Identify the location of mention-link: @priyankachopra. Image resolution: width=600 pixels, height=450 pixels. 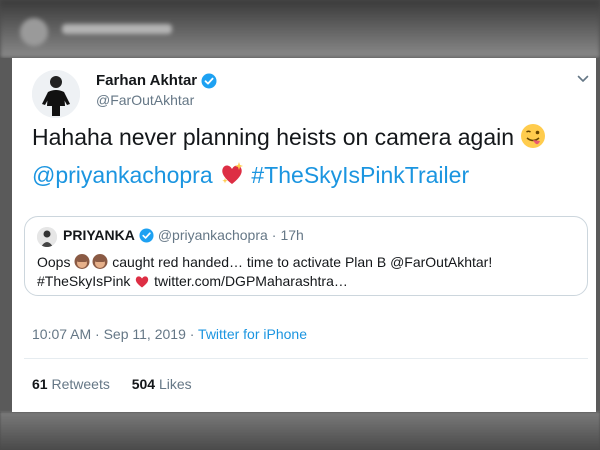
(122, 175).